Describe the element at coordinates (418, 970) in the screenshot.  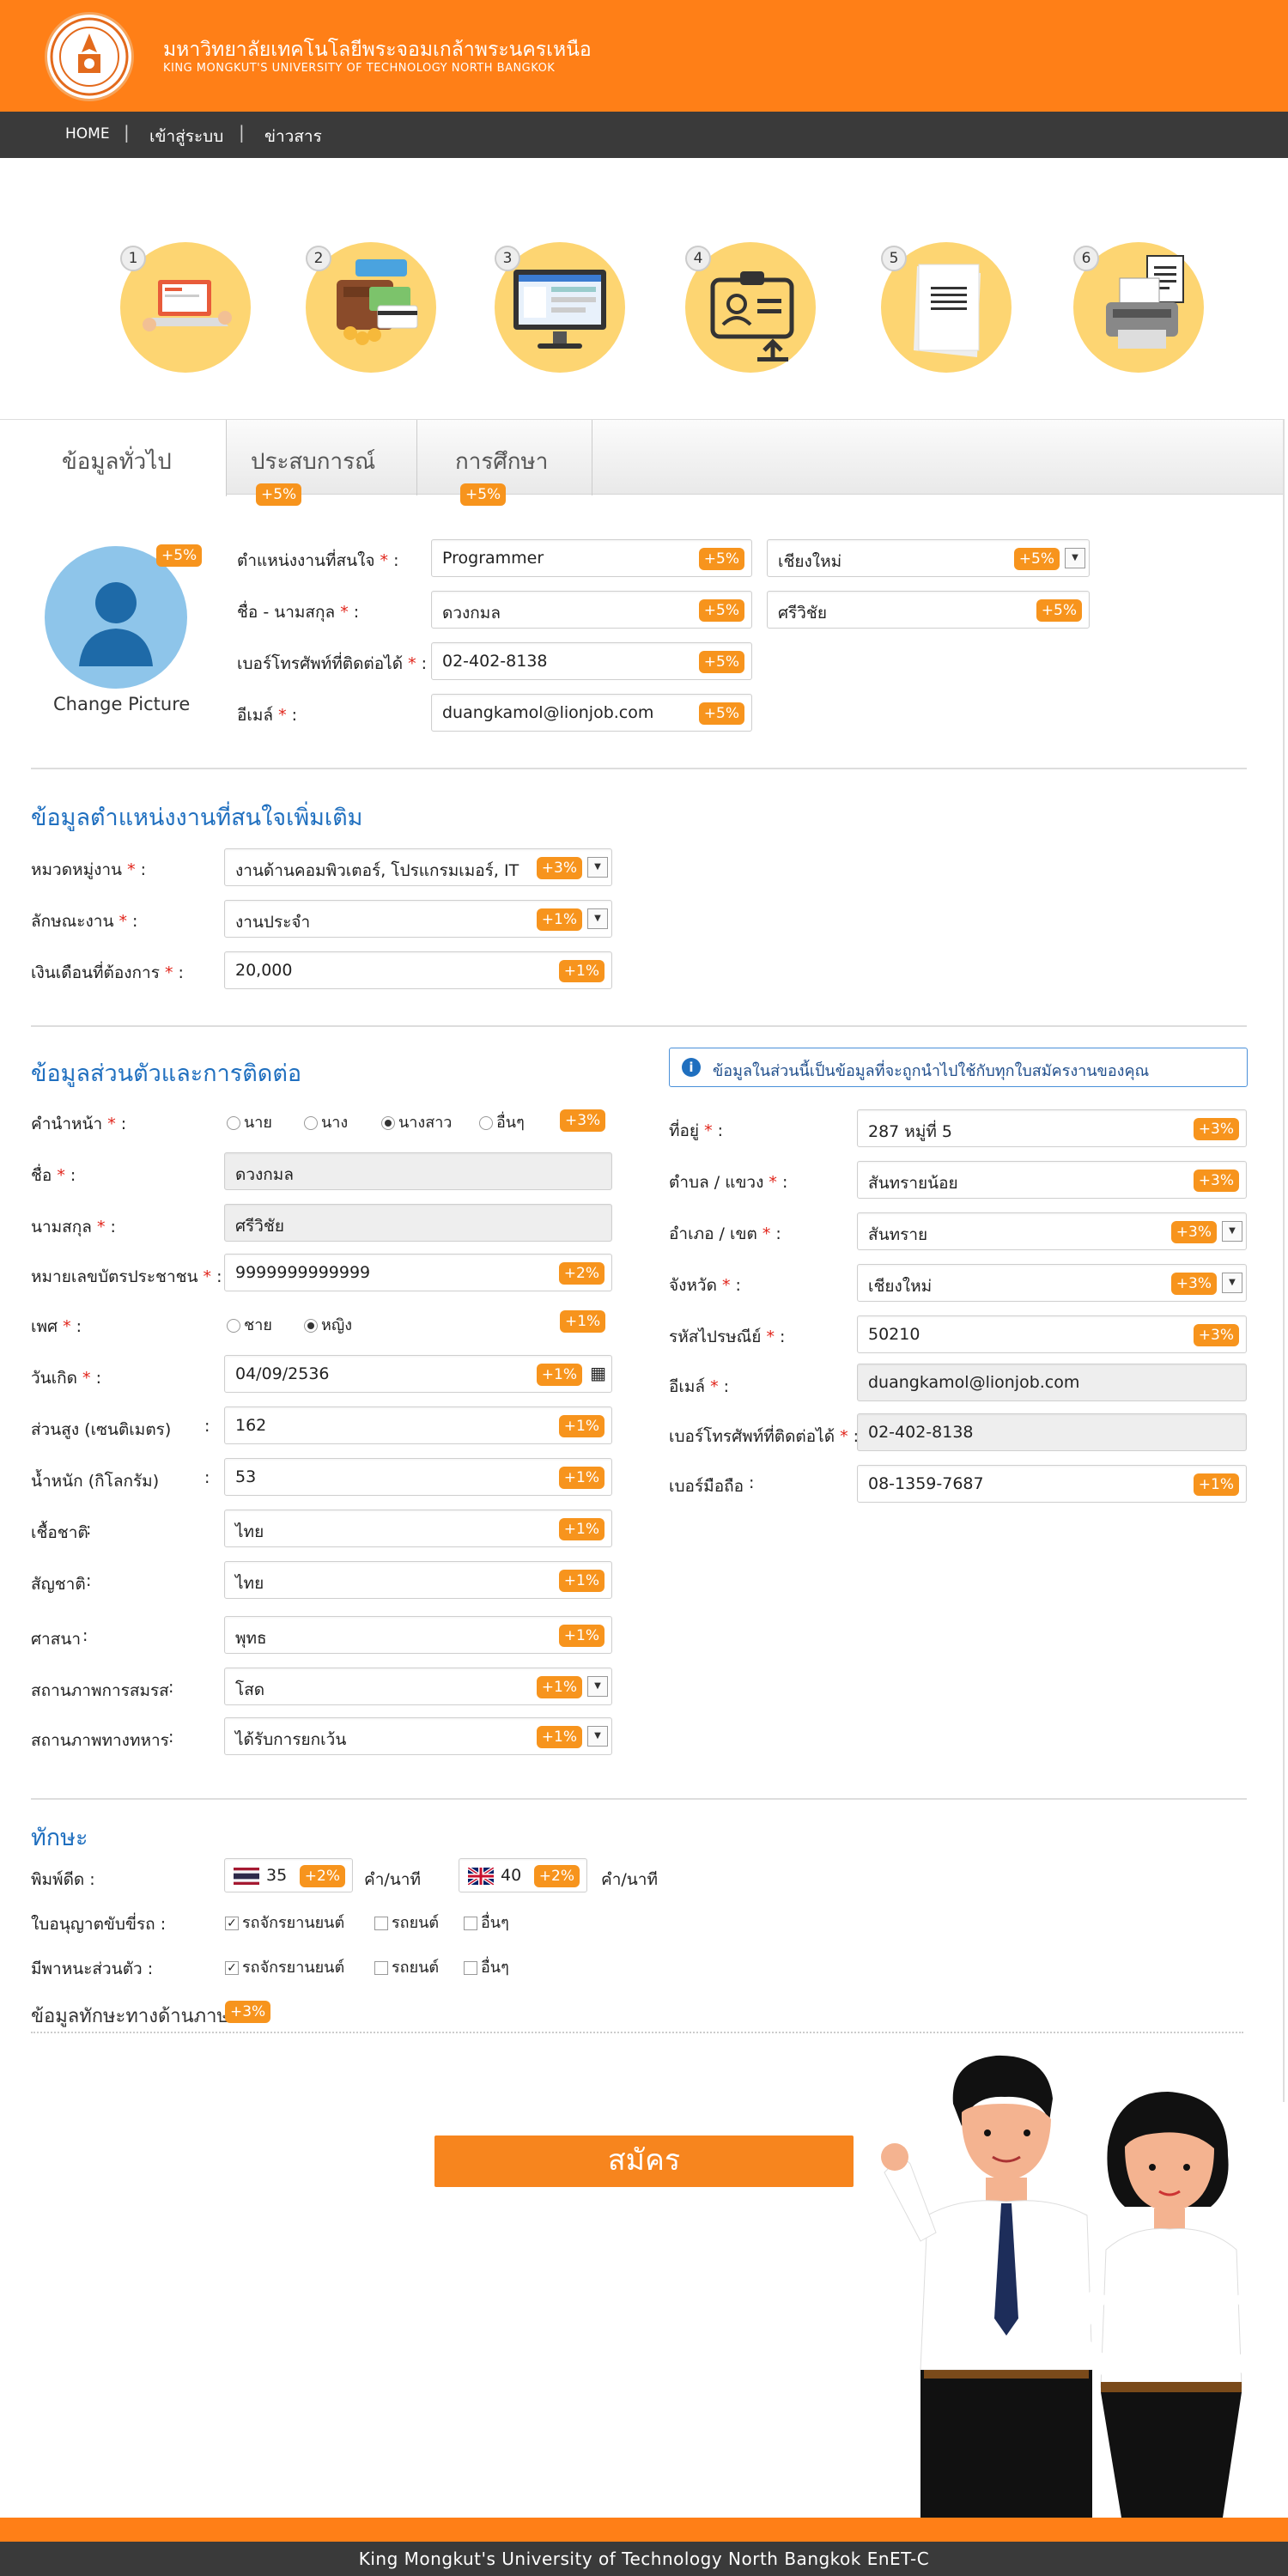
I see `salary-input: 20,000 +1%` at that location.